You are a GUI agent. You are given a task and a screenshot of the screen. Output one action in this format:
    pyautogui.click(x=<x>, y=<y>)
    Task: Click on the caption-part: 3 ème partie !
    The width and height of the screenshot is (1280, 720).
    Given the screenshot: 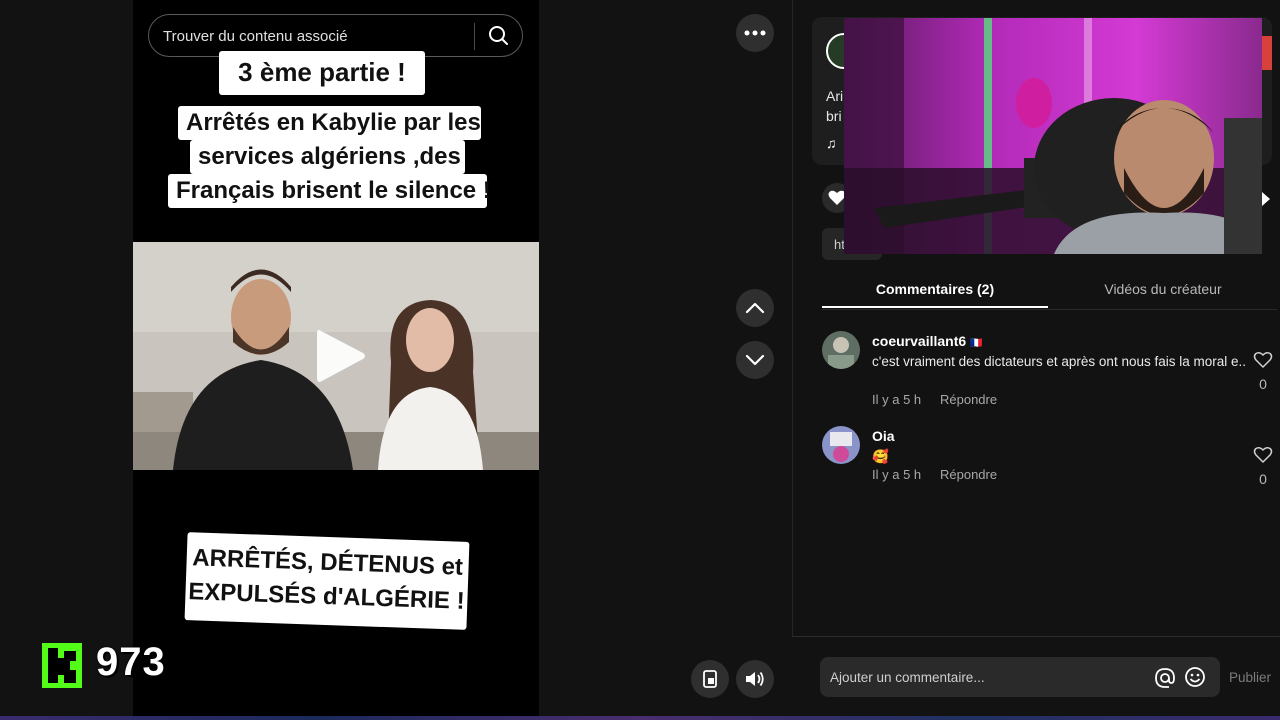 What is the action you would take?
    pyautogui.click(x=322, y=73)
    